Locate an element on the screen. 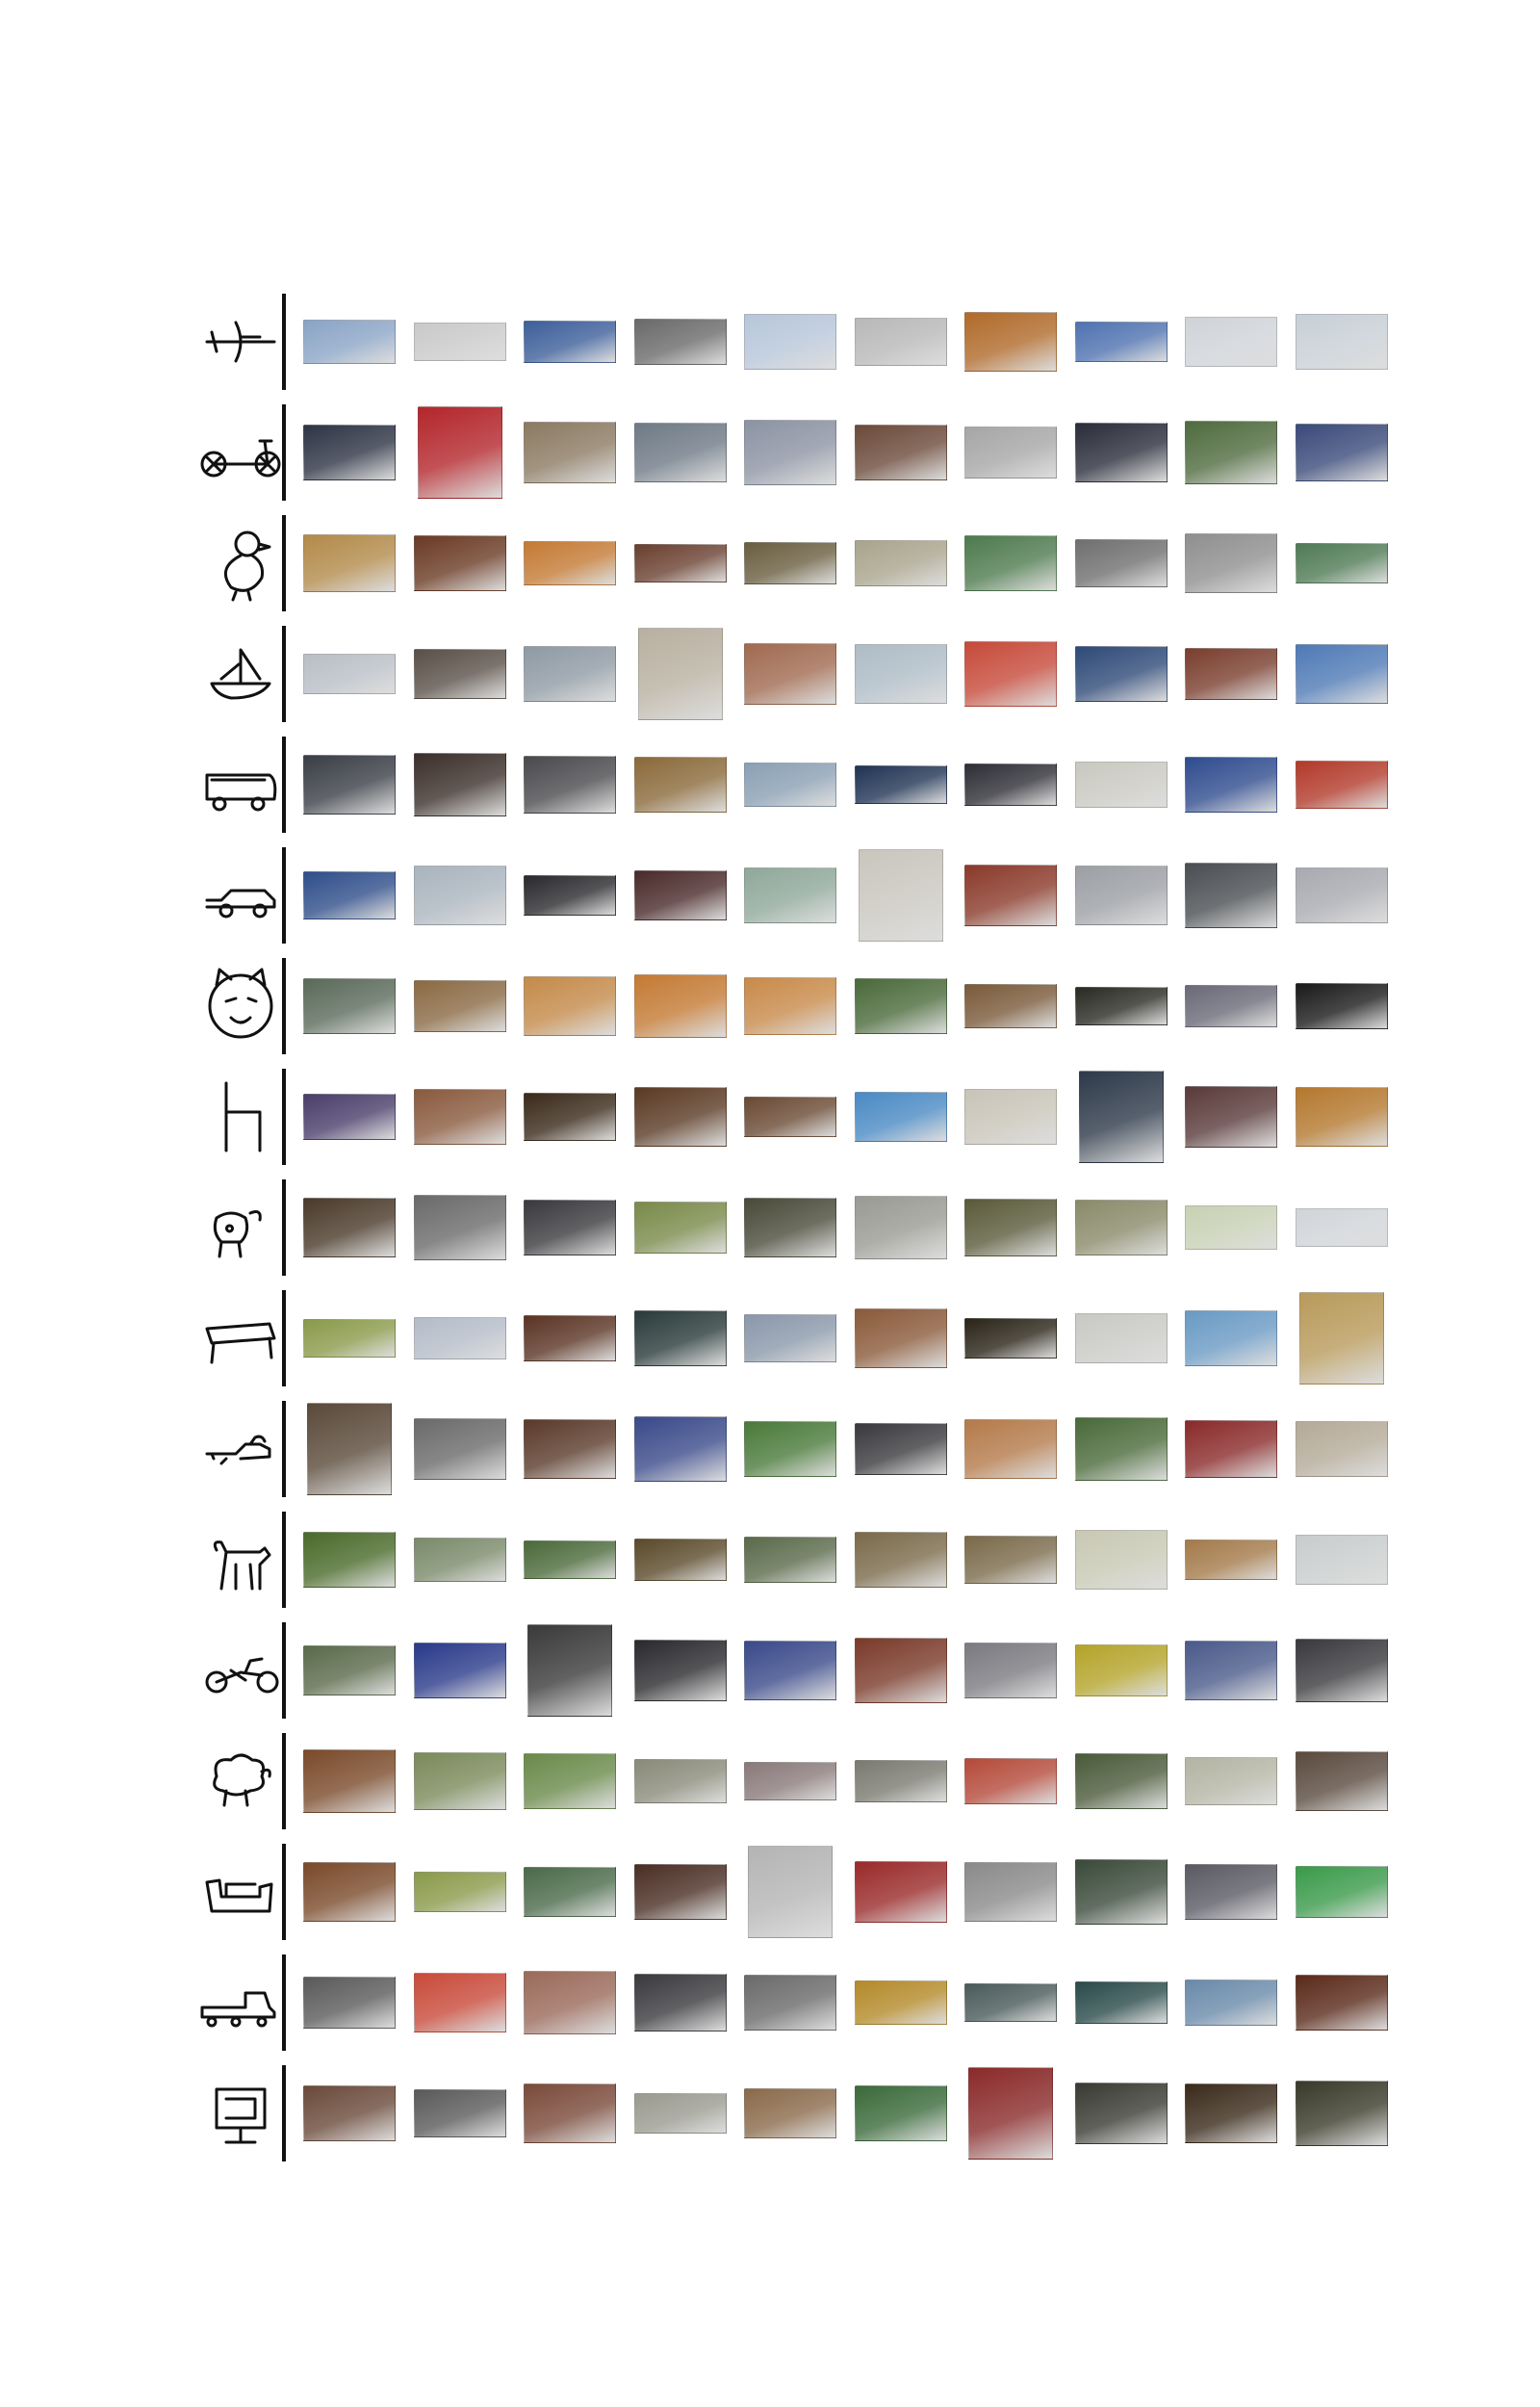  sofa-sketch-icon is located at coordinates (240, 1892).